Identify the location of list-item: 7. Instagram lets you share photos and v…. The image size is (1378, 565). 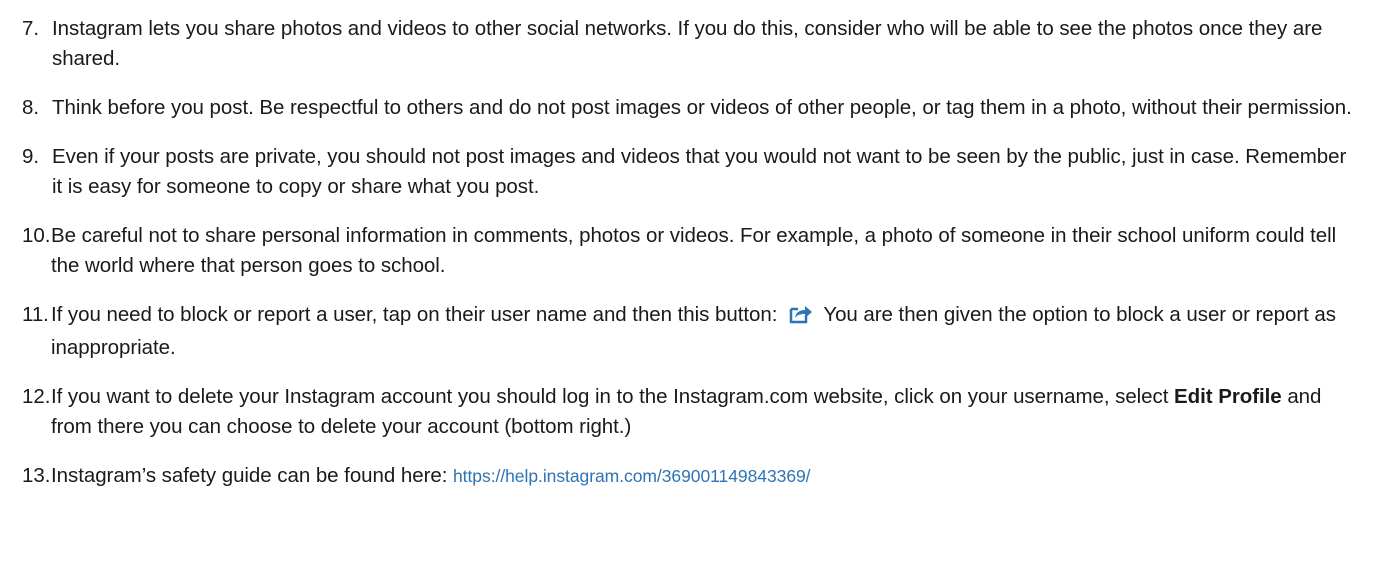
(690, 44).